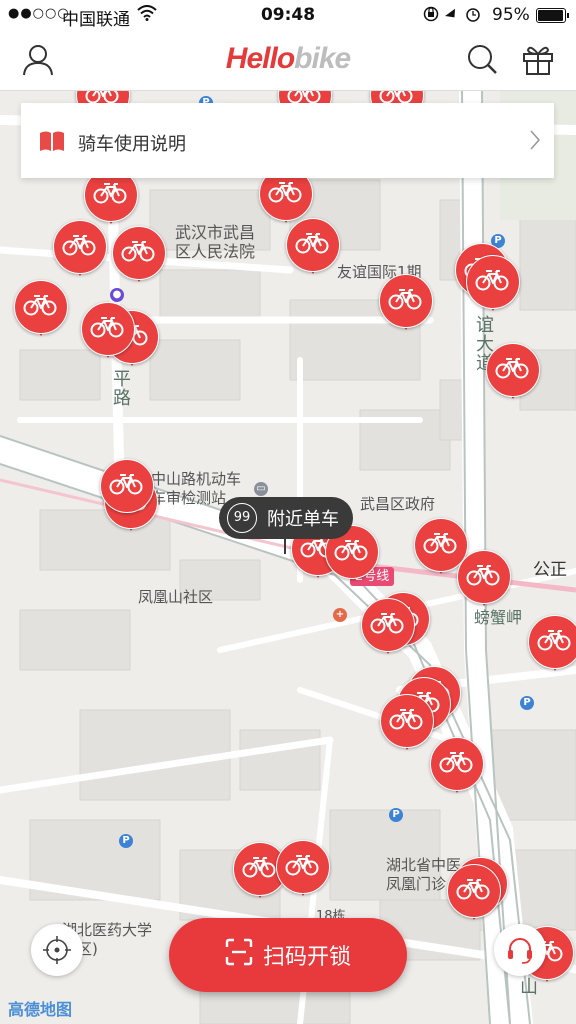 The image size is (576, 1024). I want to click on guide-title: 骑车使用说明, so click(132, 144).